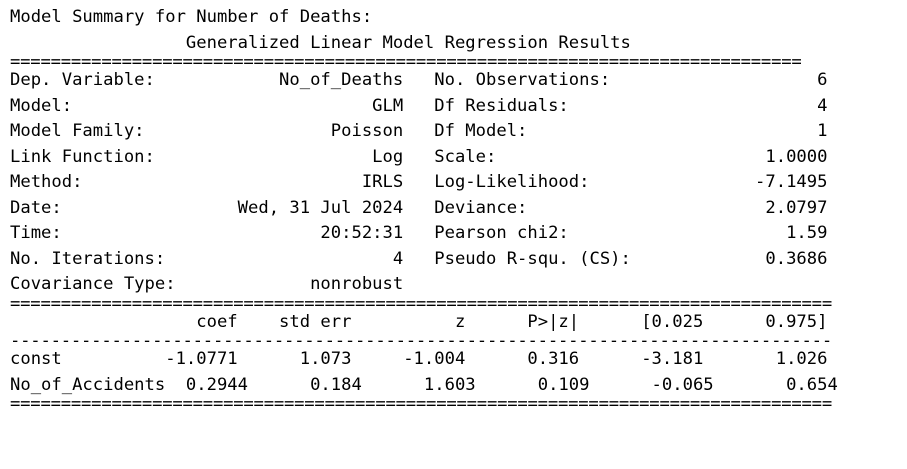 This screenshot has width=907, height=469. What do you see at coordinates (419, 321) in the screenshot?
I see `coef-table-header: coef std err z P>|z| [0.025 0.975]` at bounding box center [419, 321].